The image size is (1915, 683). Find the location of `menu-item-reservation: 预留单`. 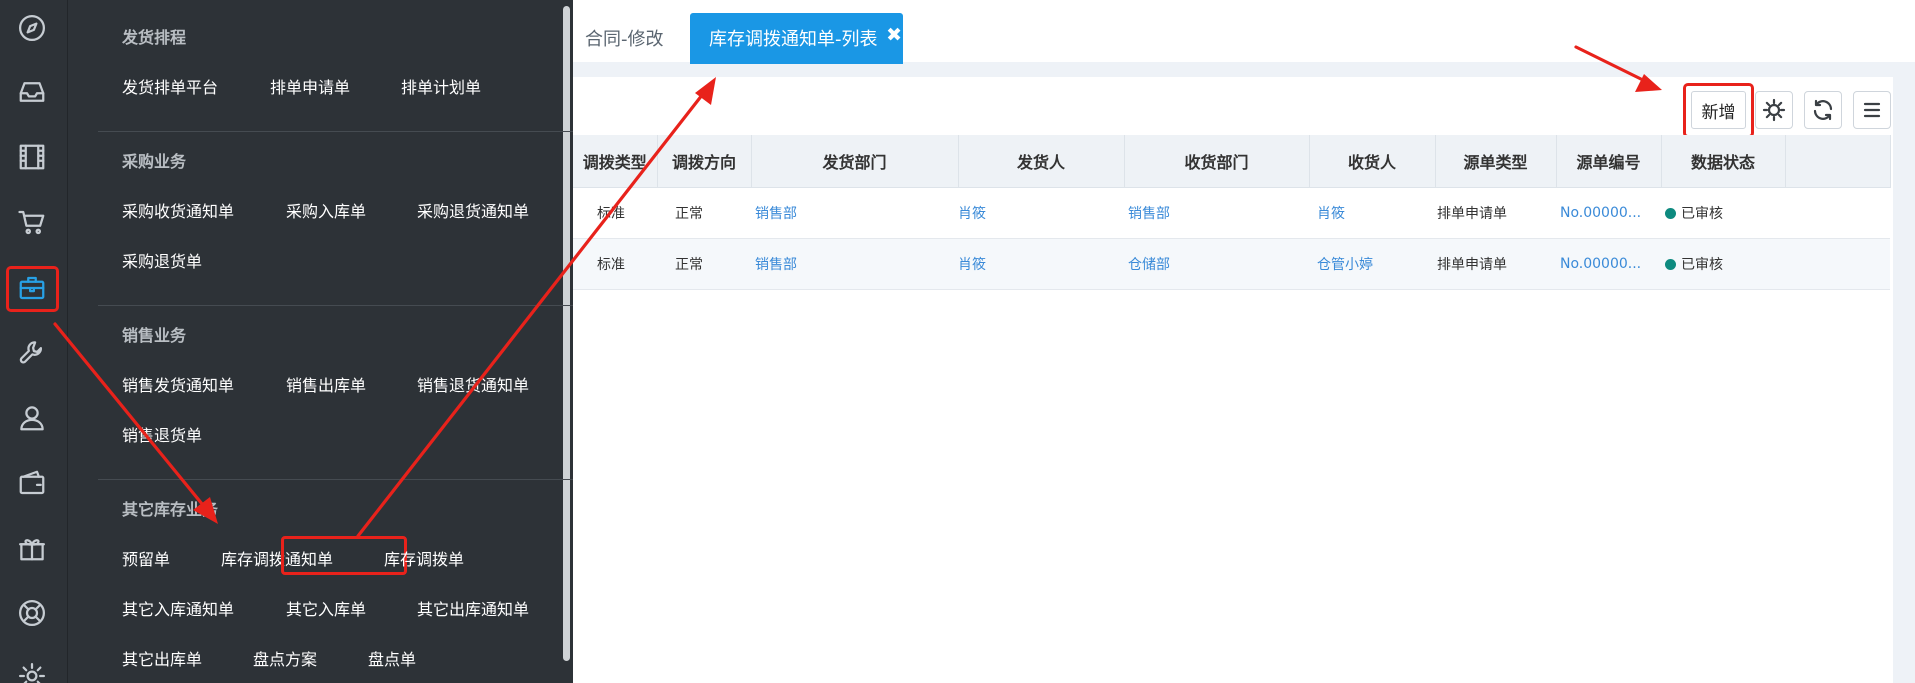

menu-item-reservation: 预留单 is located at coordinates (146, 558).